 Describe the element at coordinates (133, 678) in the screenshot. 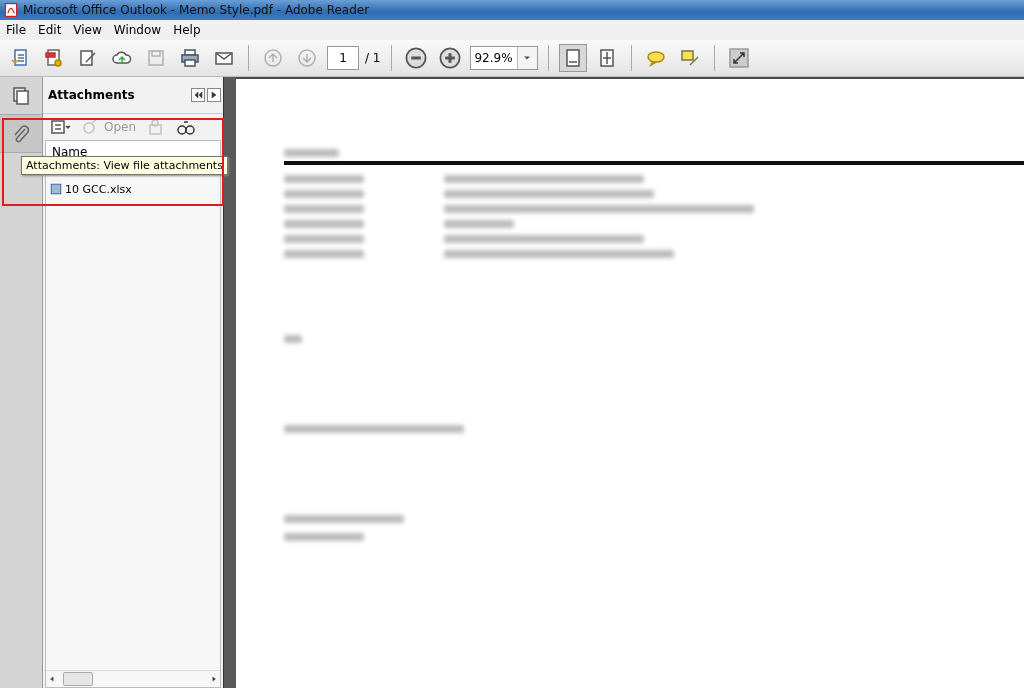

I see `horizontal-scrollbar` at that location.